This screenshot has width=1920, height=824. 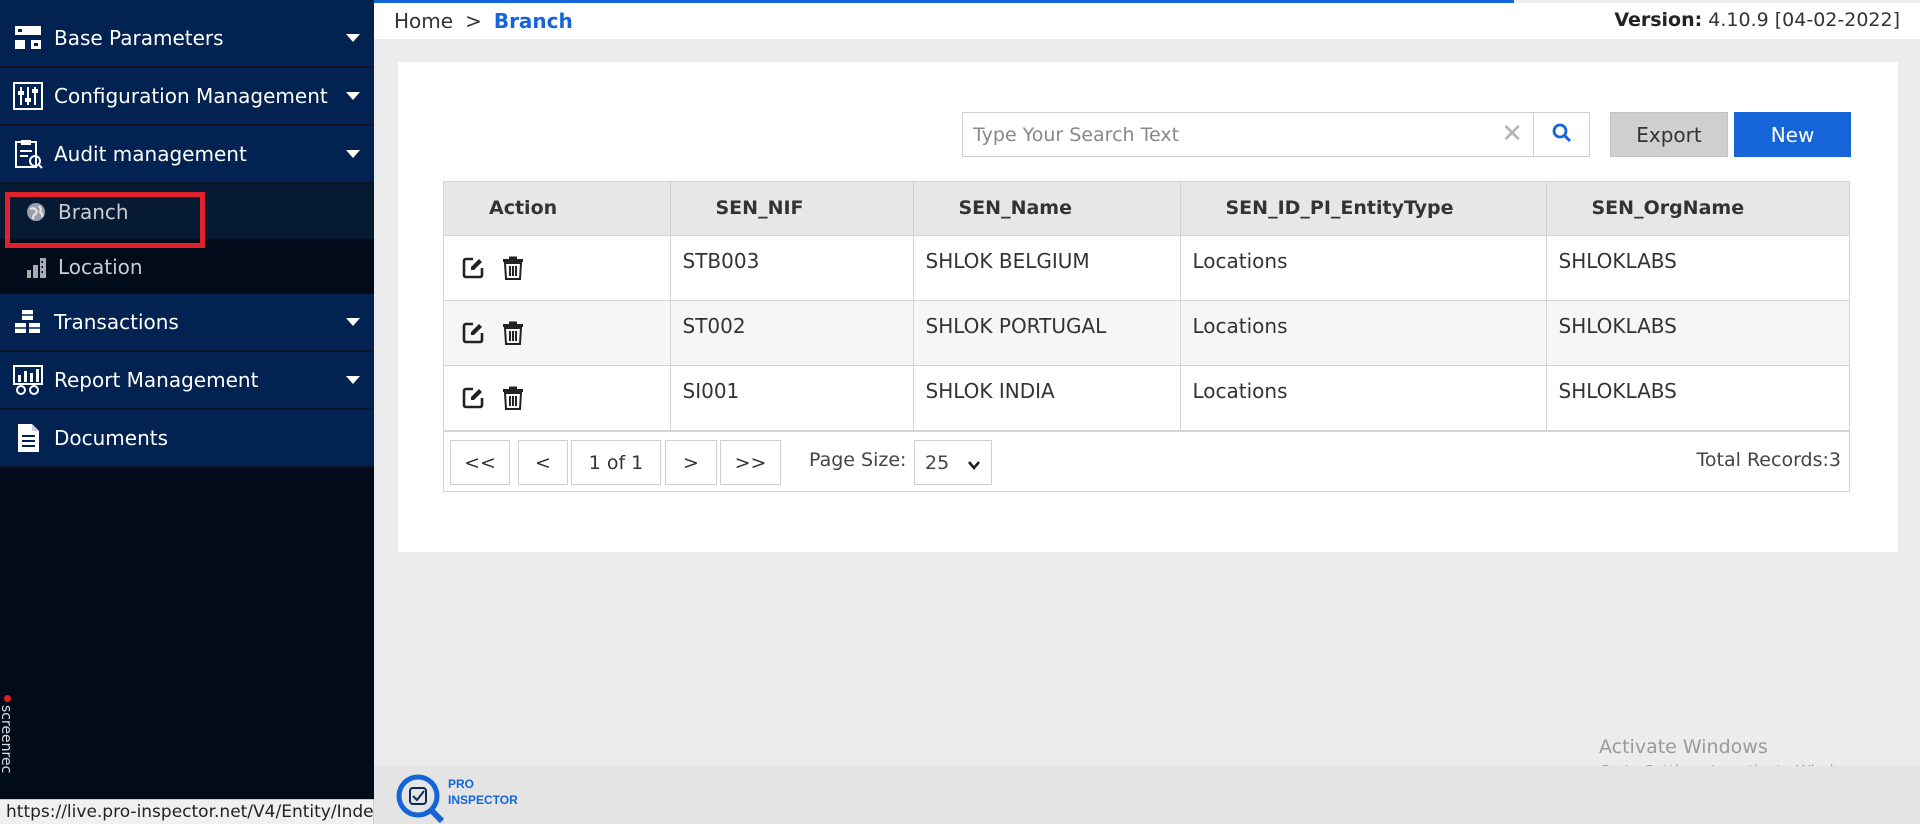 What do you see at coordinates (28, 438) in the screenshot?
I see `document-icon` at bounding box center [28, 438].